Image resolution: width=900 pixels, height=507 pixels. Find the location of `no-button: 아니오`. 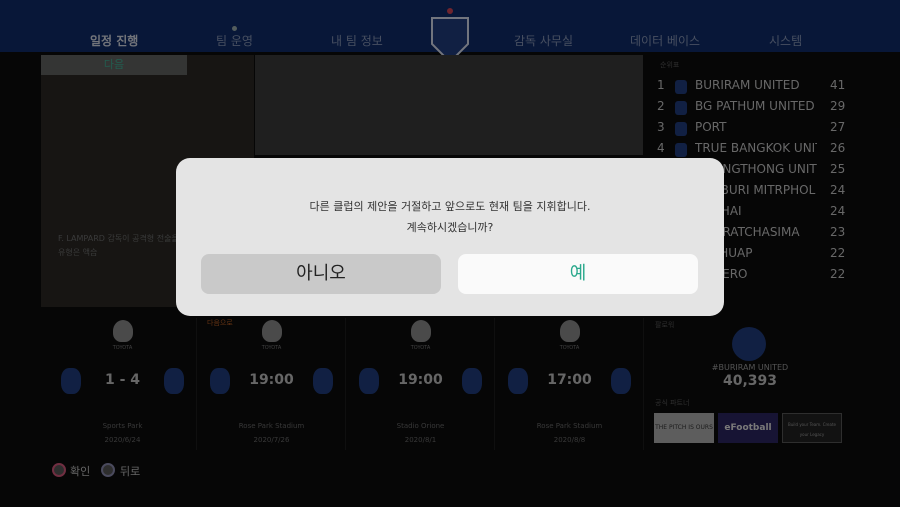

no-button: 아니오 is located at coordinates (321, 274).